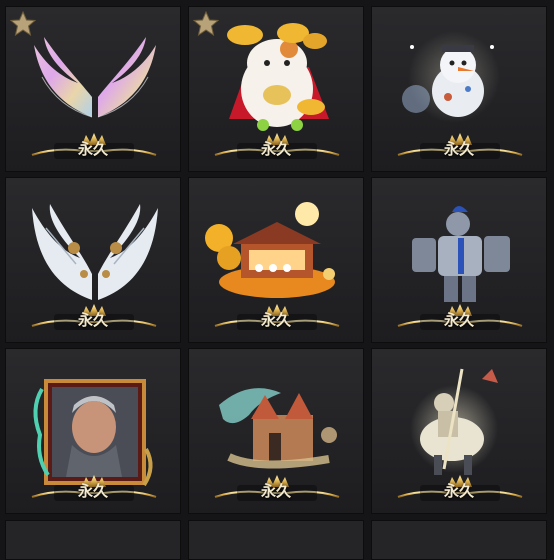 Image resolution: width=554 pixels, height=560 pixels. I want to click on item-slot-mounted-knight: 永久, so click(459, 431).